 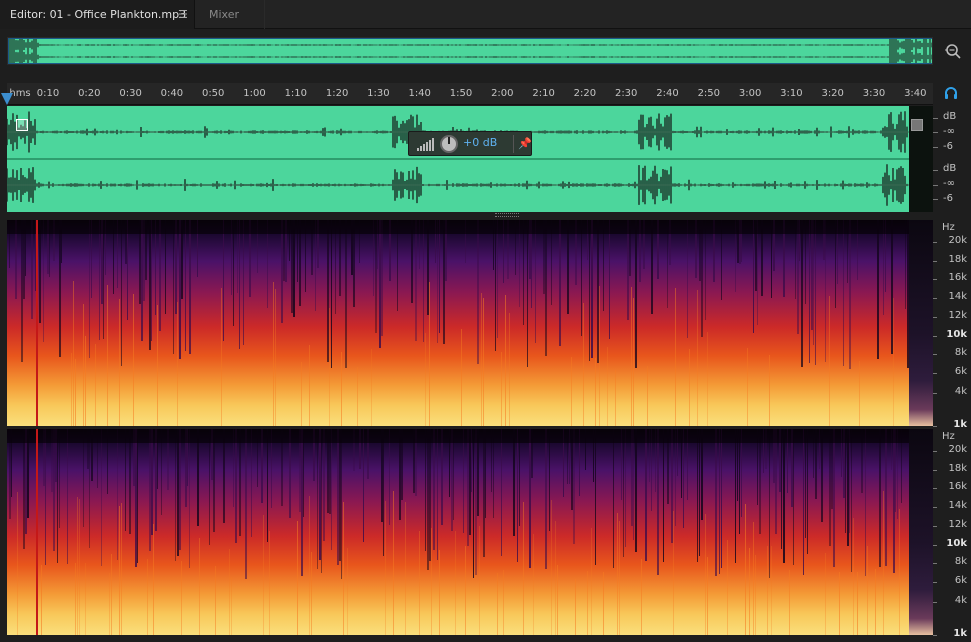 I want to click on panel-resize-grip, so click(x=507, y=215).